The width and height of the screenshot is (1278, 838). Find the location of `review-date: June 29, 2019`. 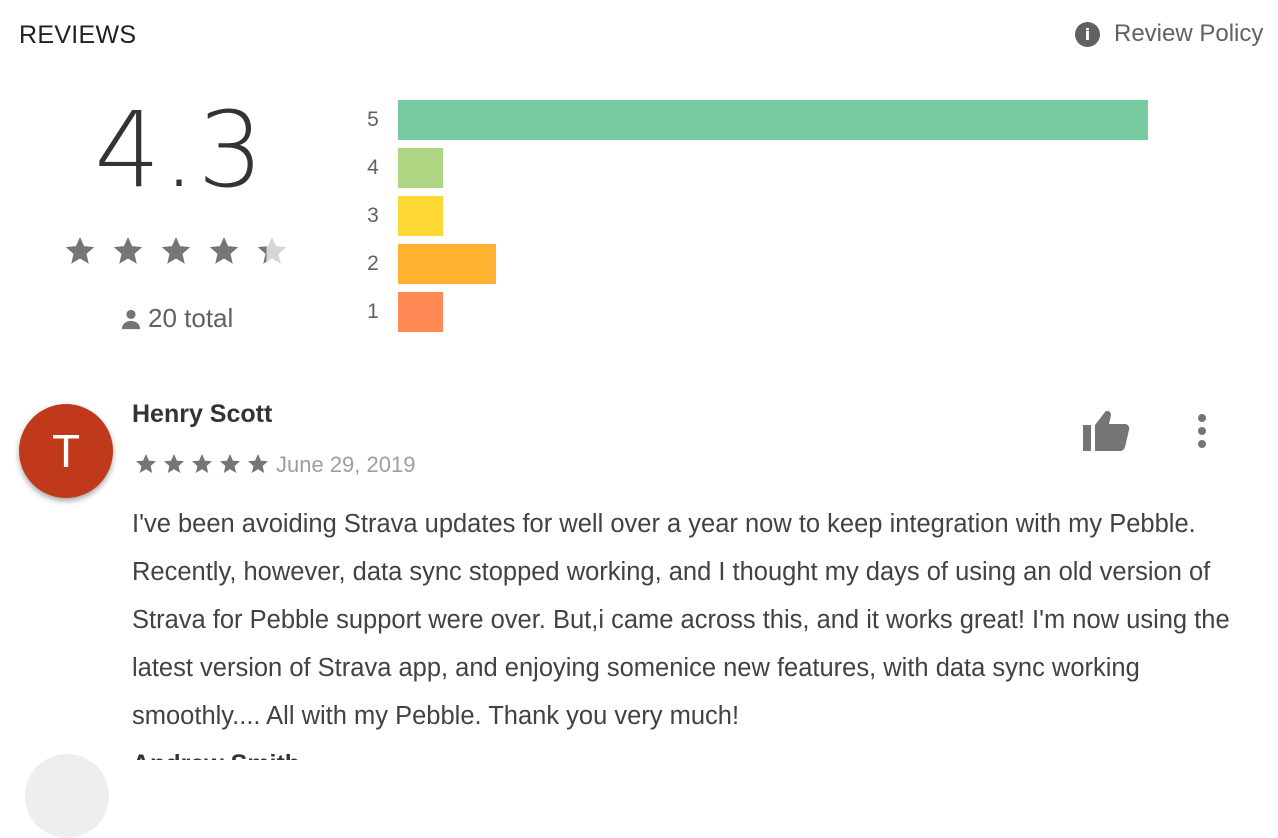

review-date: June 29, 2019 is located at coordinates (346, 464).